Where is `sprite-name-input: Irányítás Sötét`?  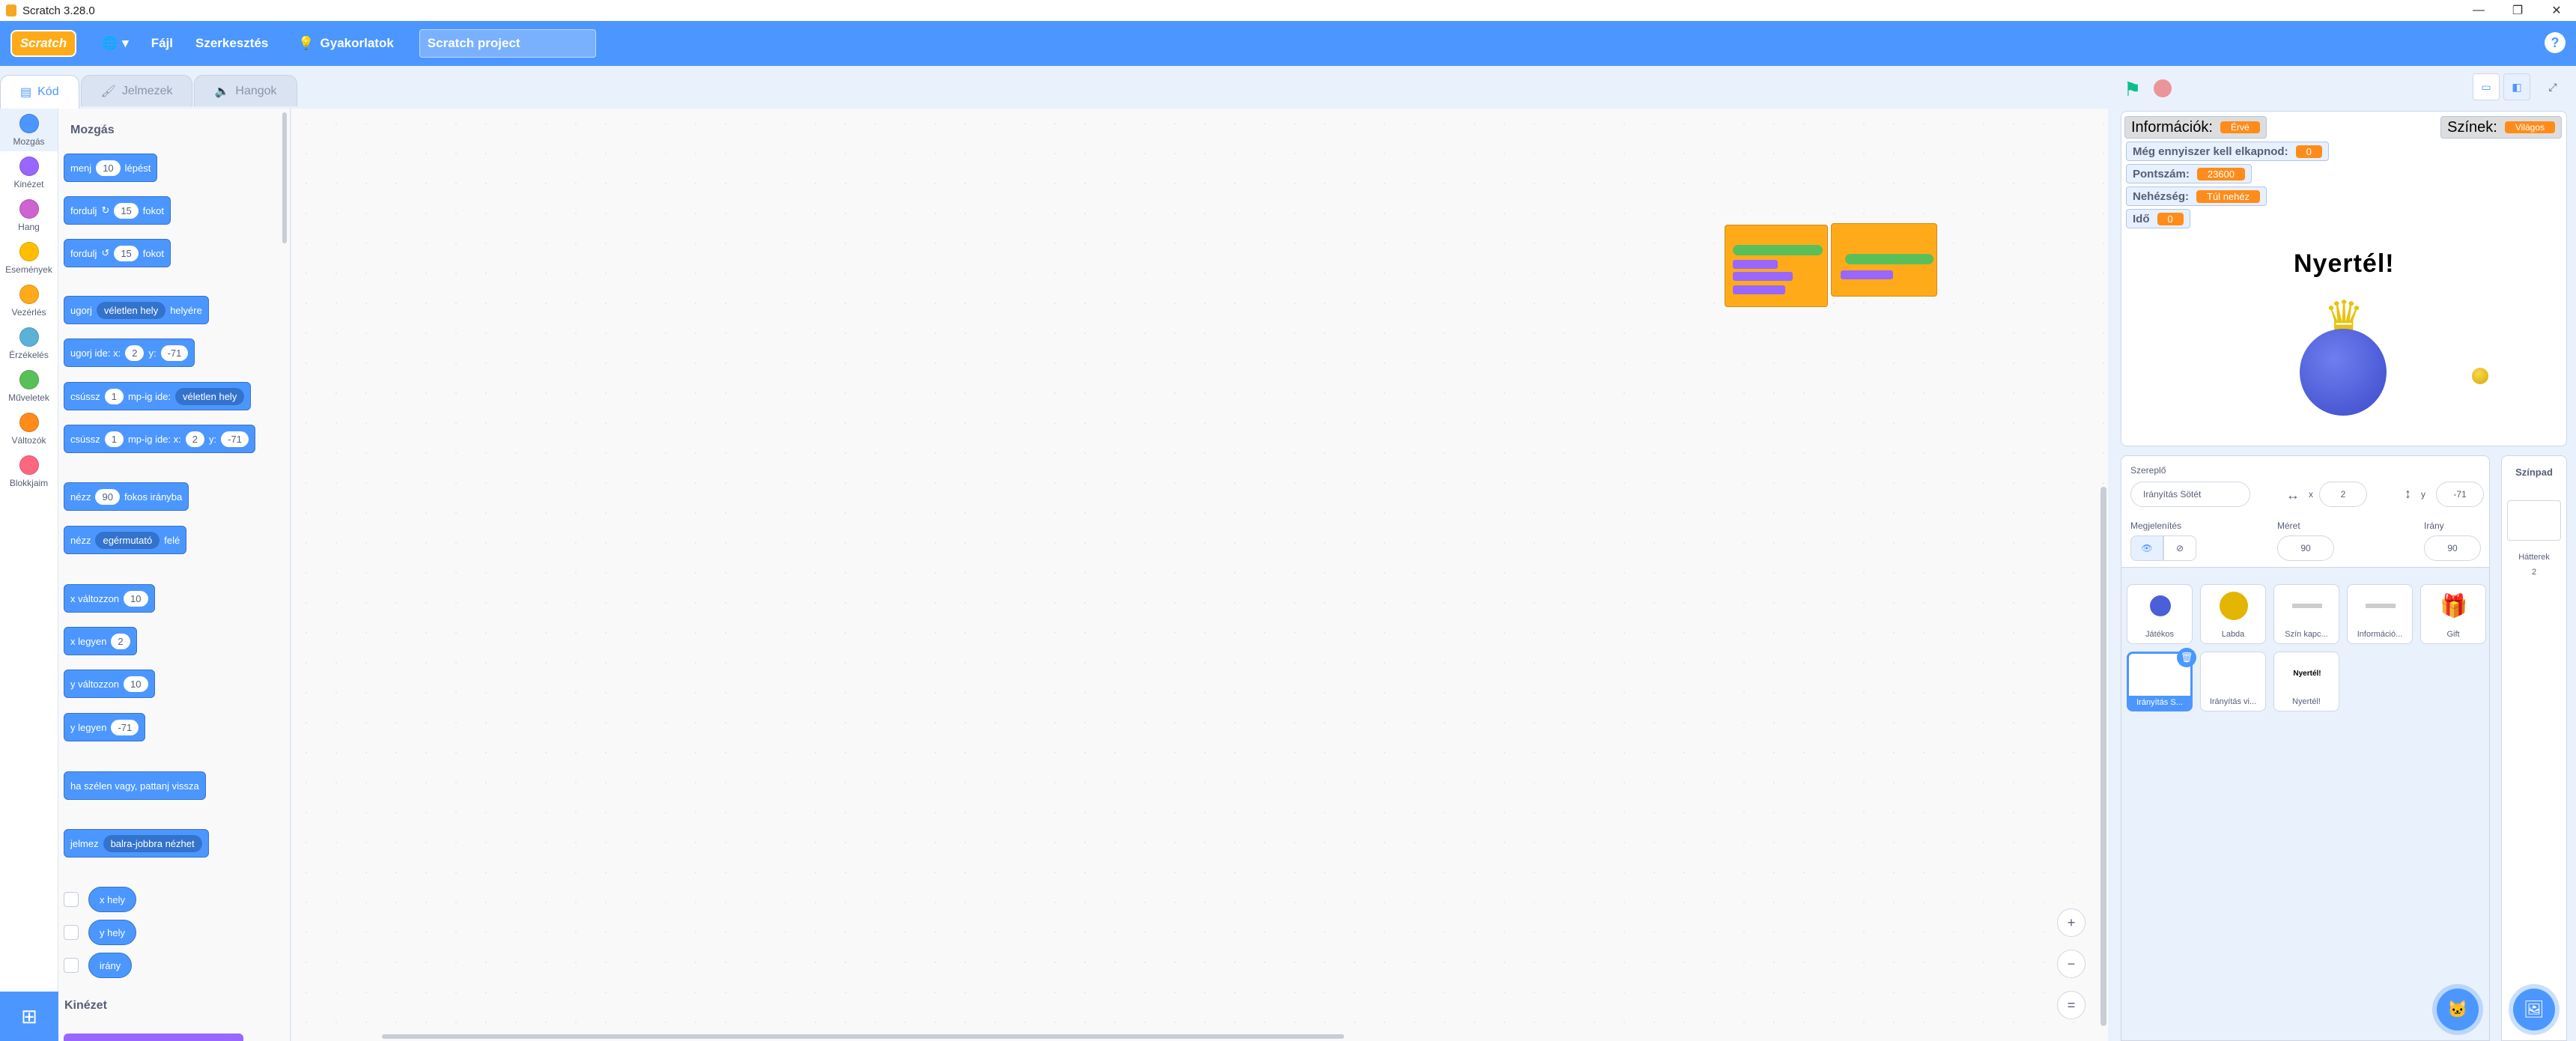
sprite-name-input: Irányítás Sötét is located at coordinates (2190, 495).